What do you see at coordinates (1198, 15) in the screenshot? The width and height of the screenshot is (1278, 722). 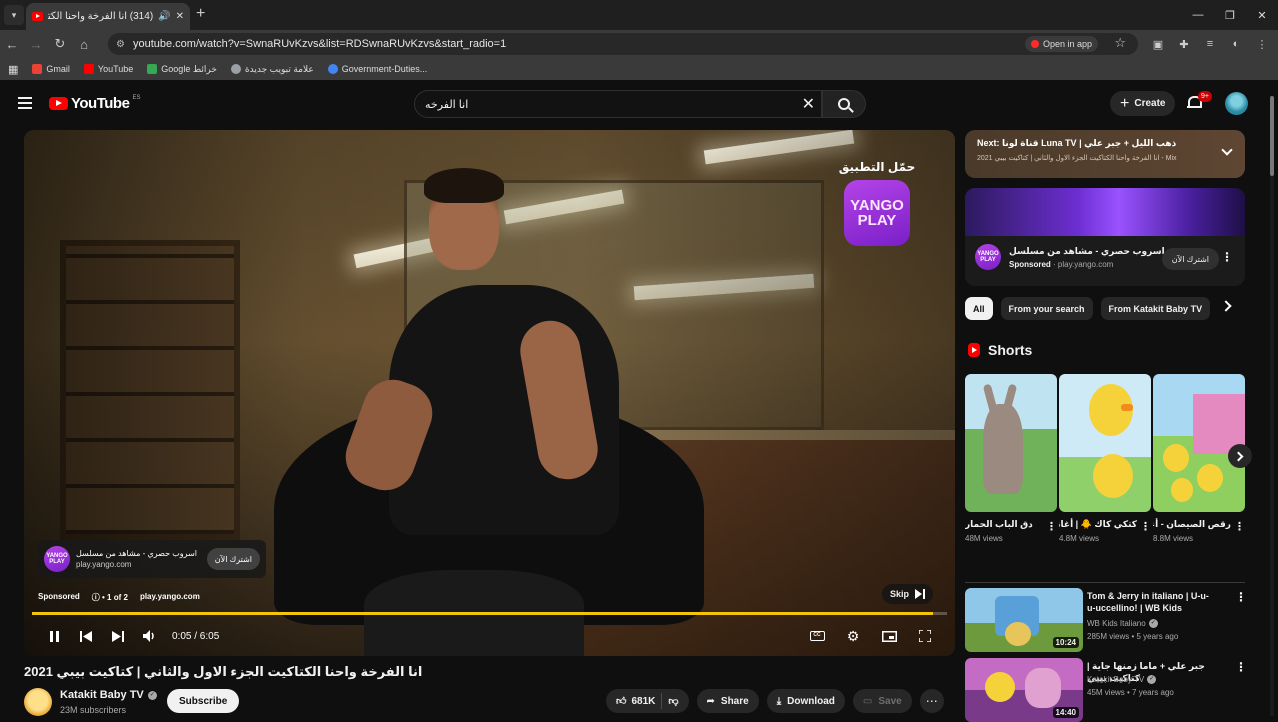 I see `minimize-button: —` at bounding box center [1198, 15].